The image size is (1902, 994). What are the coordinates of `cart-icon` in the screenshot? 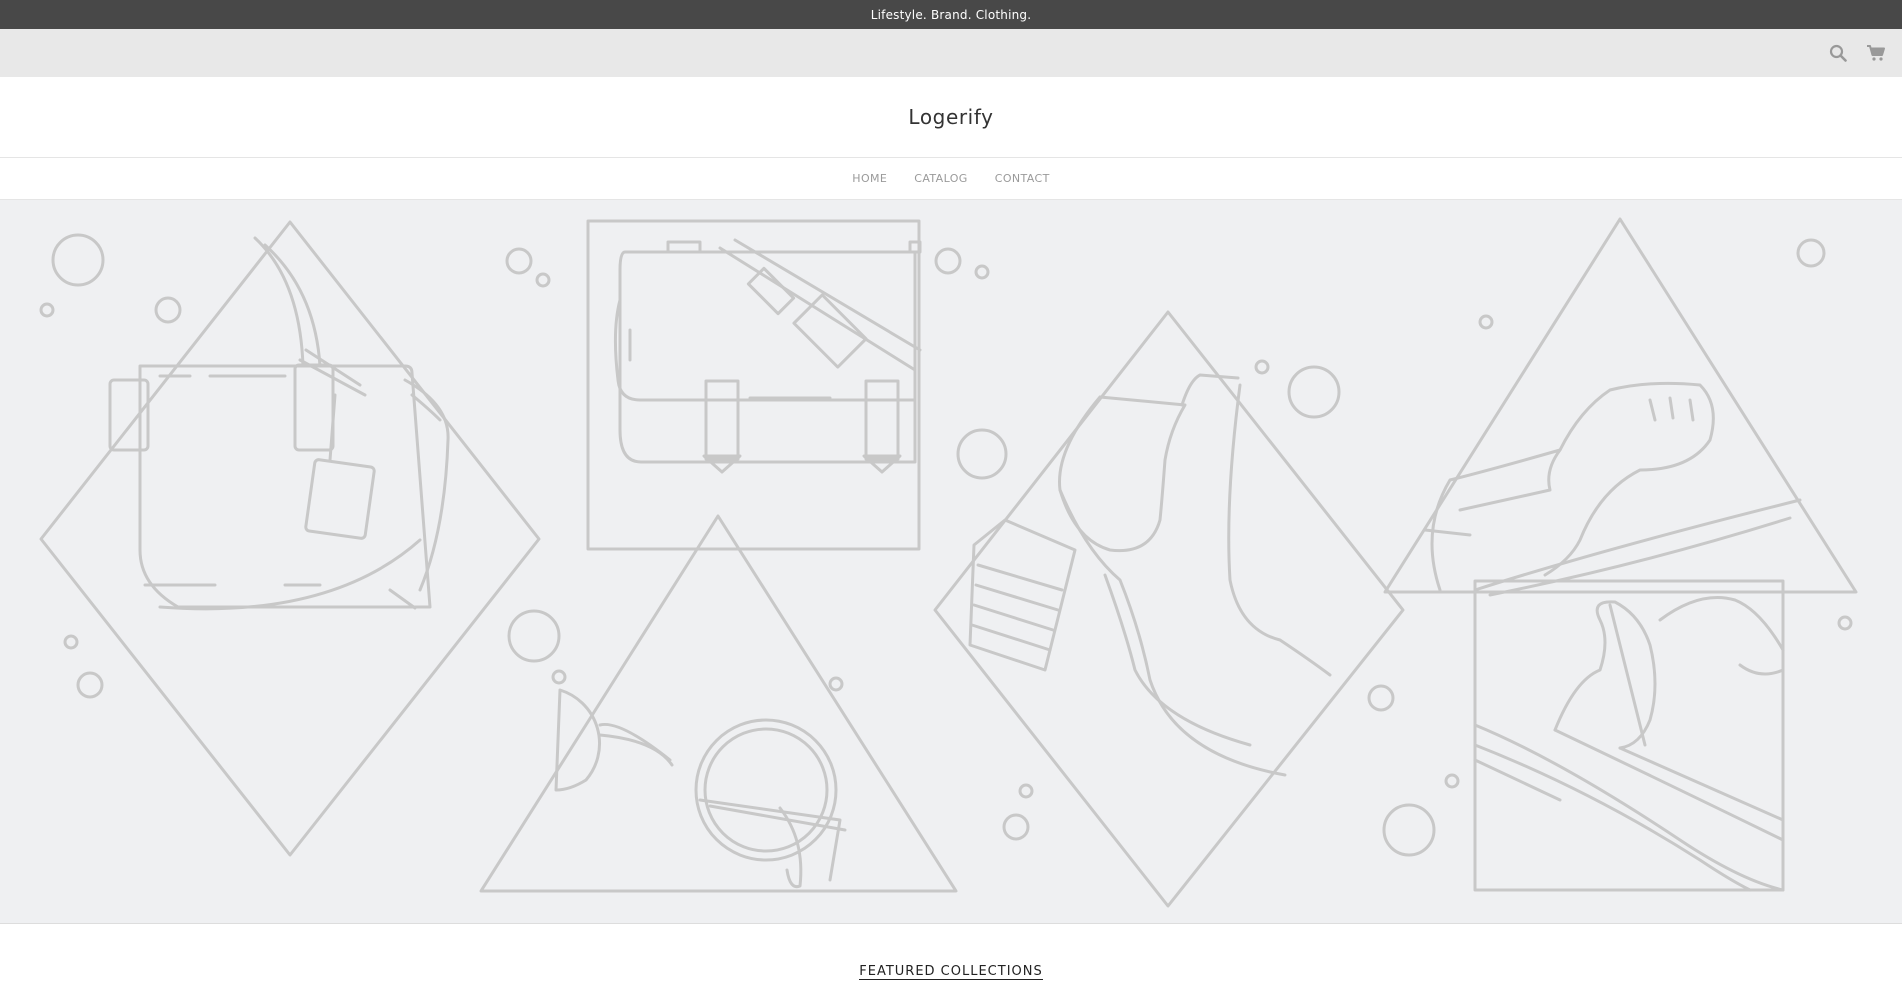 It's located at (1876, 53).